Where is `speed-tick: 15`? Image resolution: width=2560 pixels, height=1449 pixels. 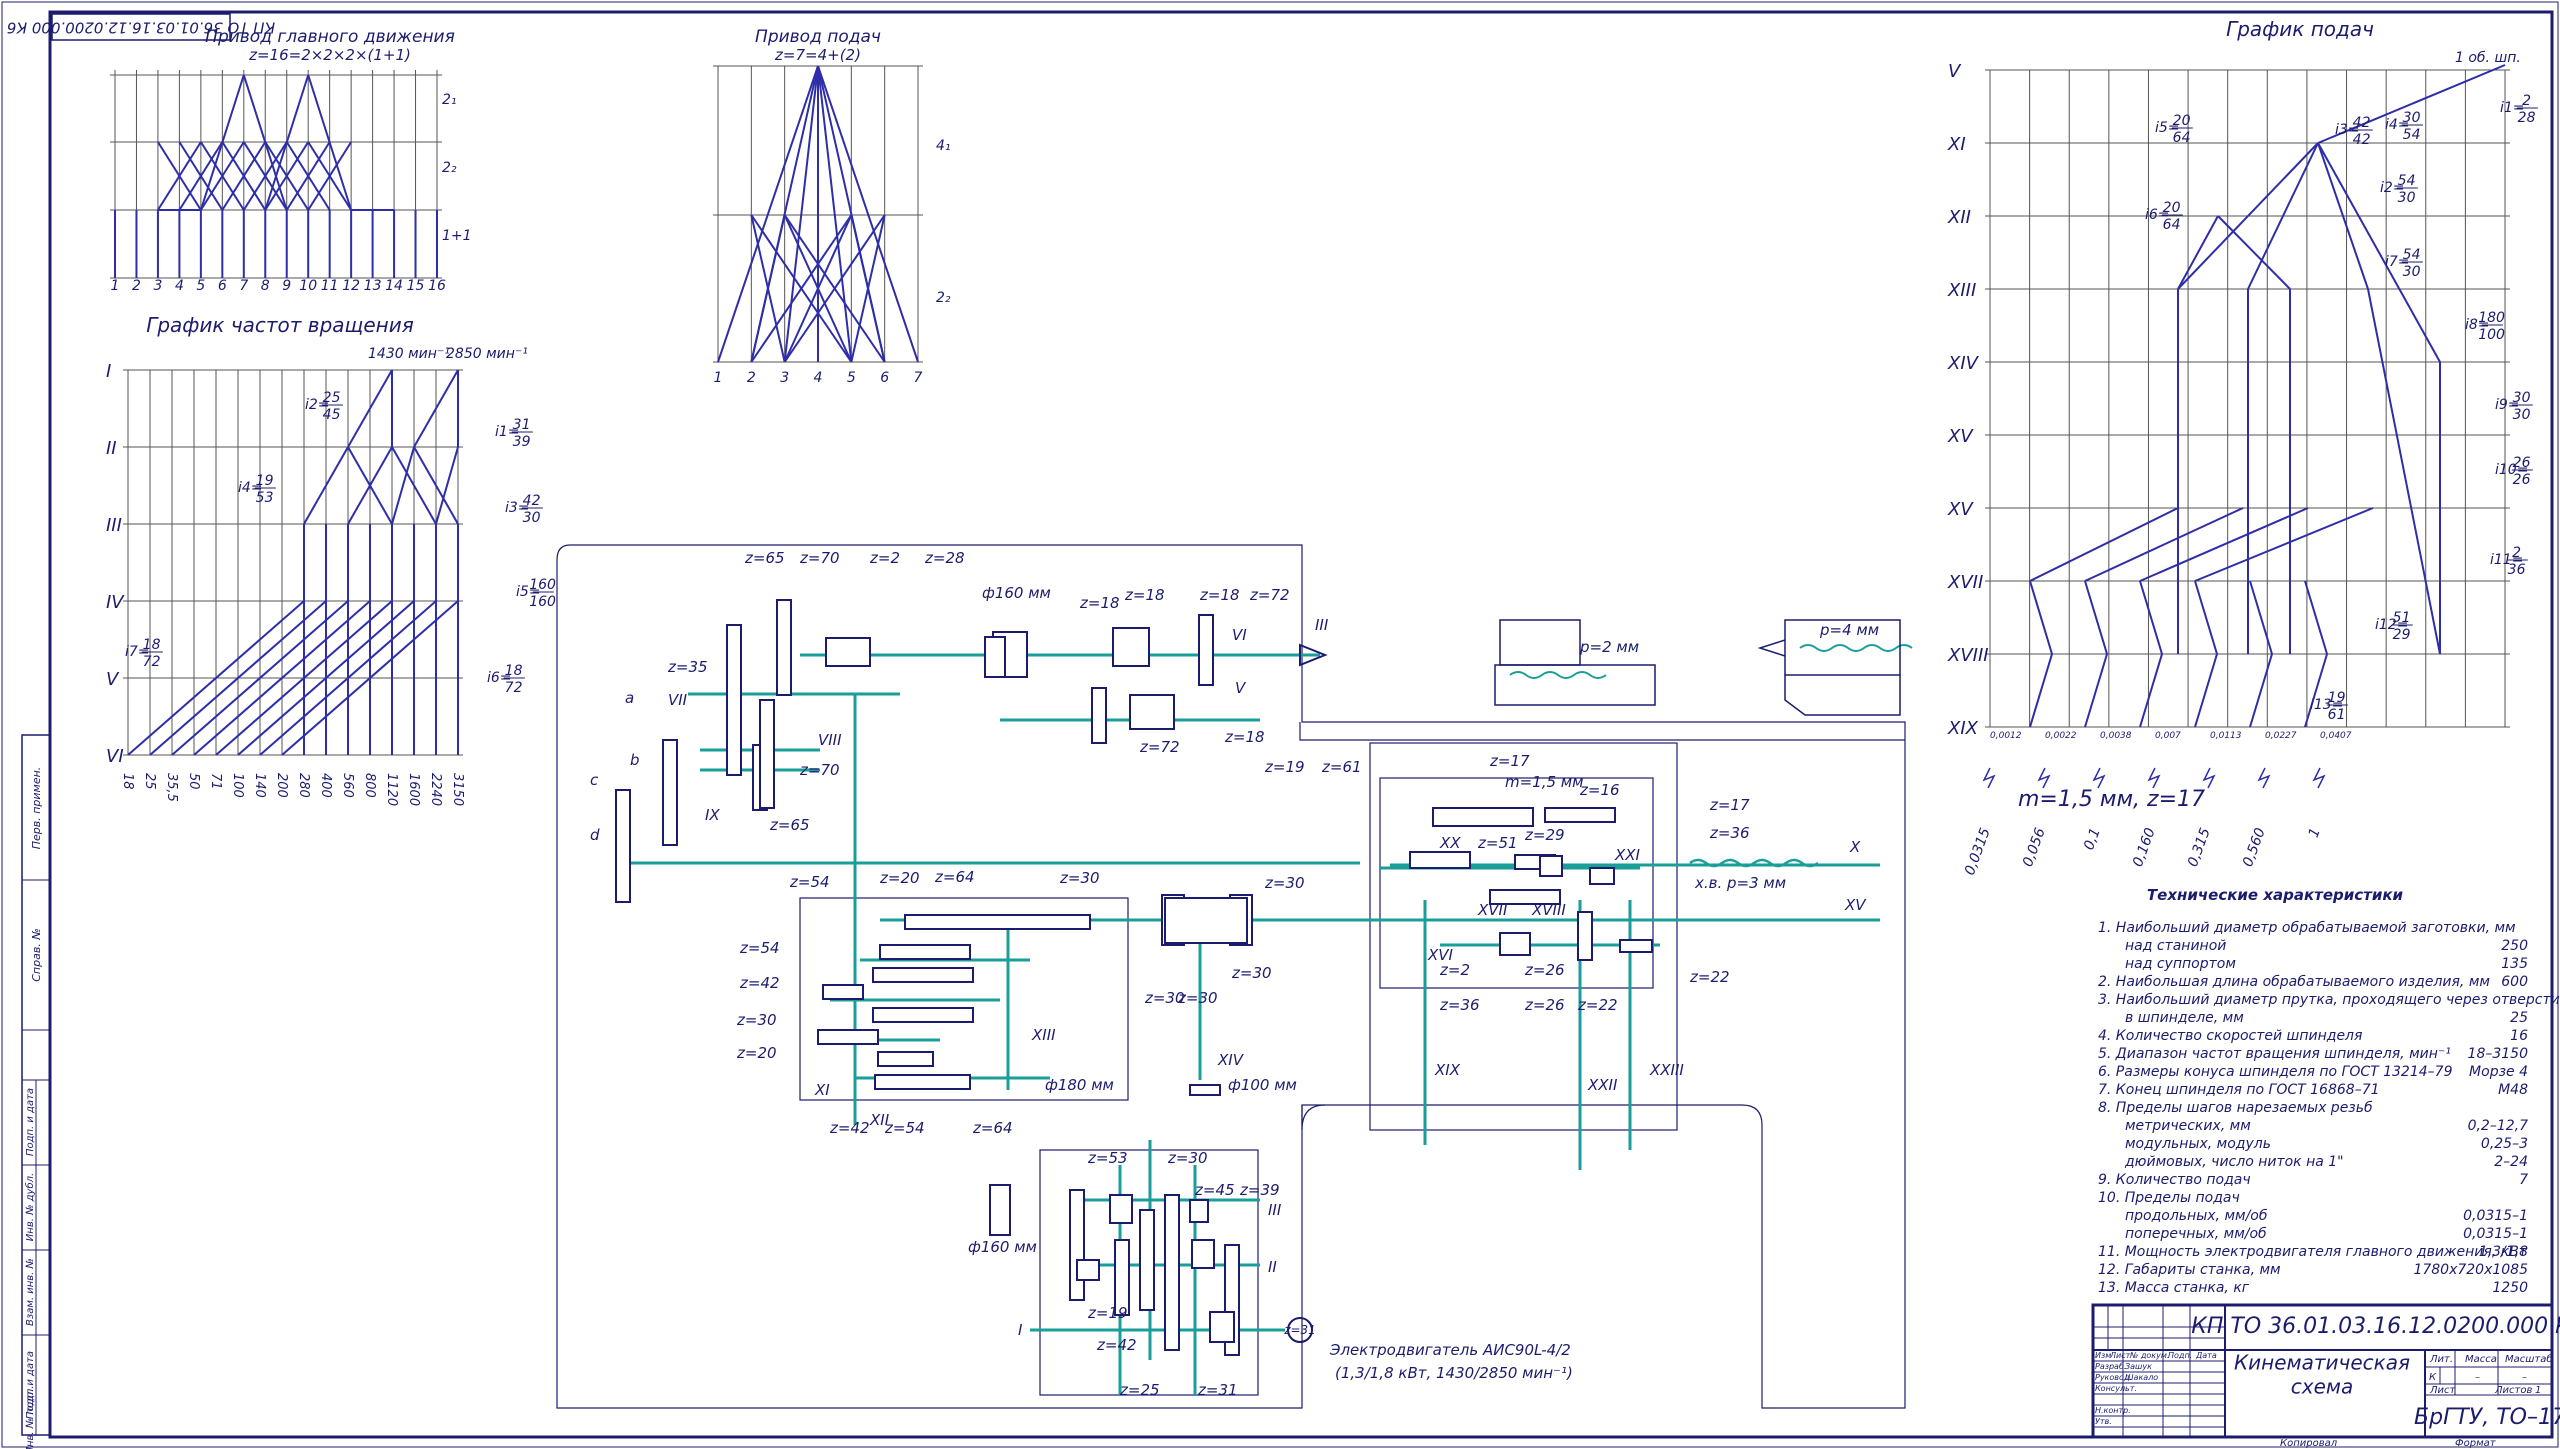
speed-tick: 15 is located at coordinates (416, 286).